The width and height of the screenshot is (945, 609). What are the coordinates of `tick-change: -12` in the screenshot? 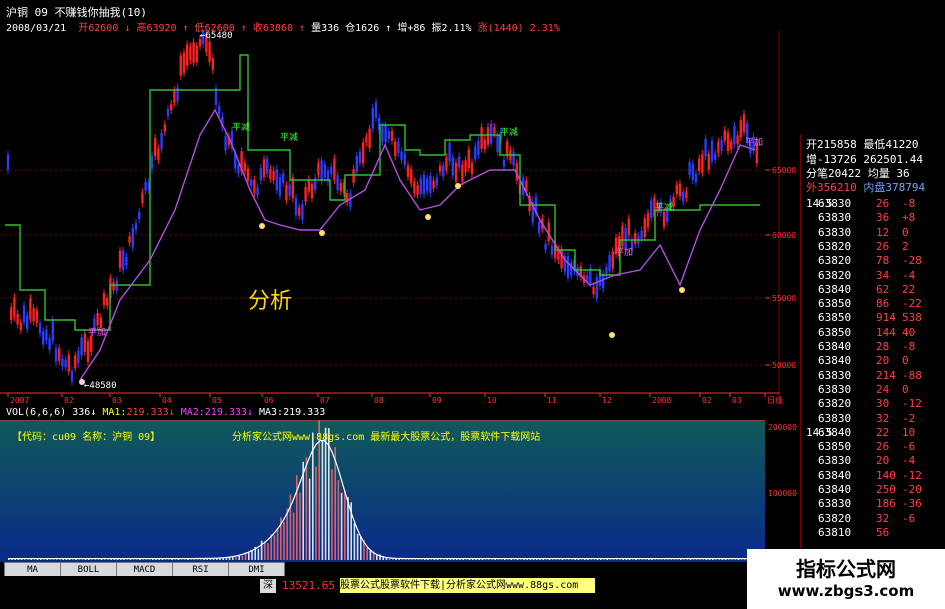 It's located at (912, 404).